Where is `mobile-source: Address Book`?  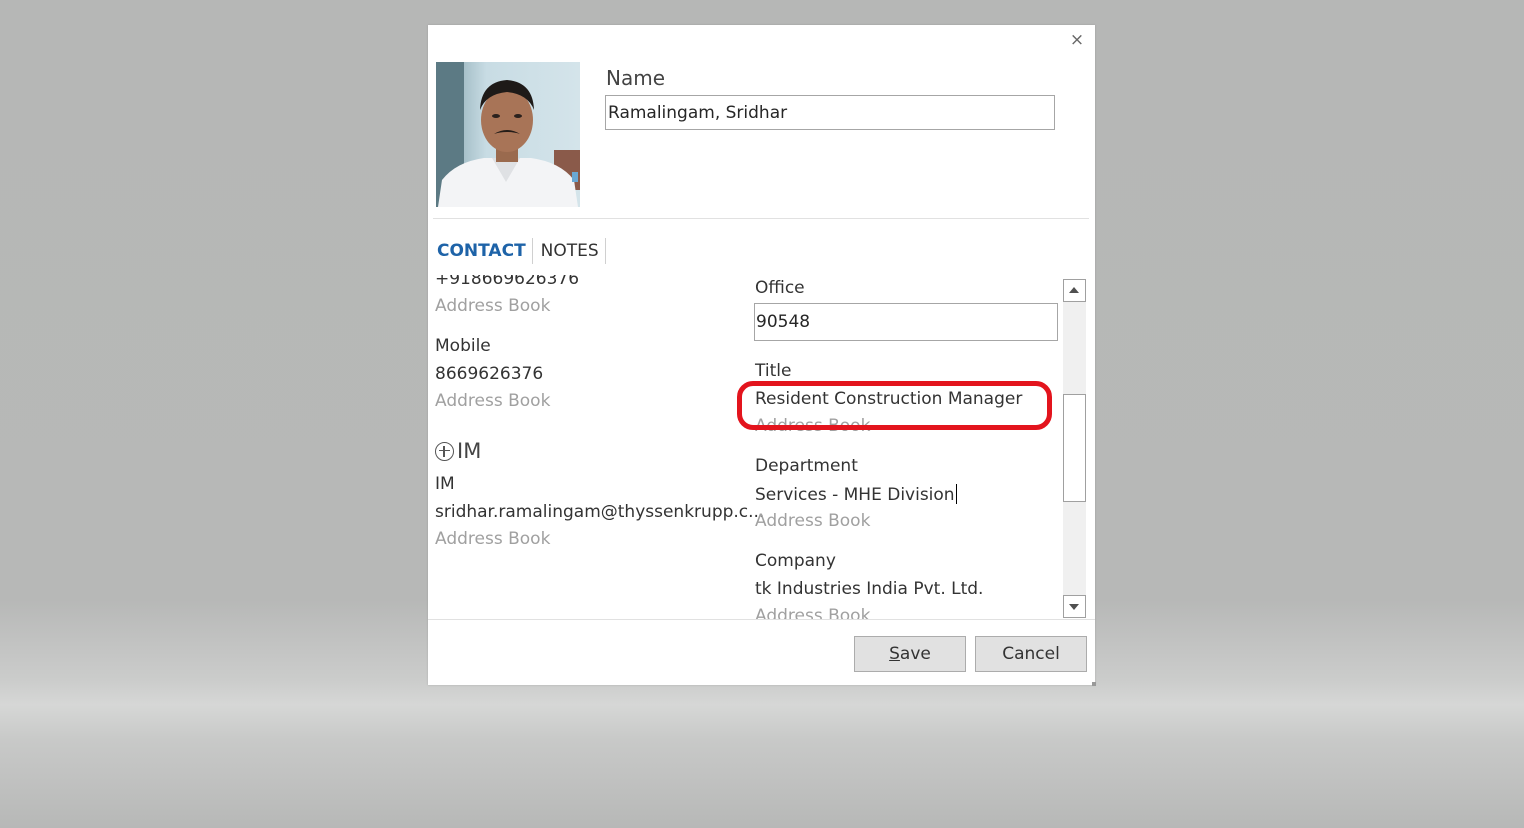
mobile-source: Address Book is located at coordinates (493, 401).